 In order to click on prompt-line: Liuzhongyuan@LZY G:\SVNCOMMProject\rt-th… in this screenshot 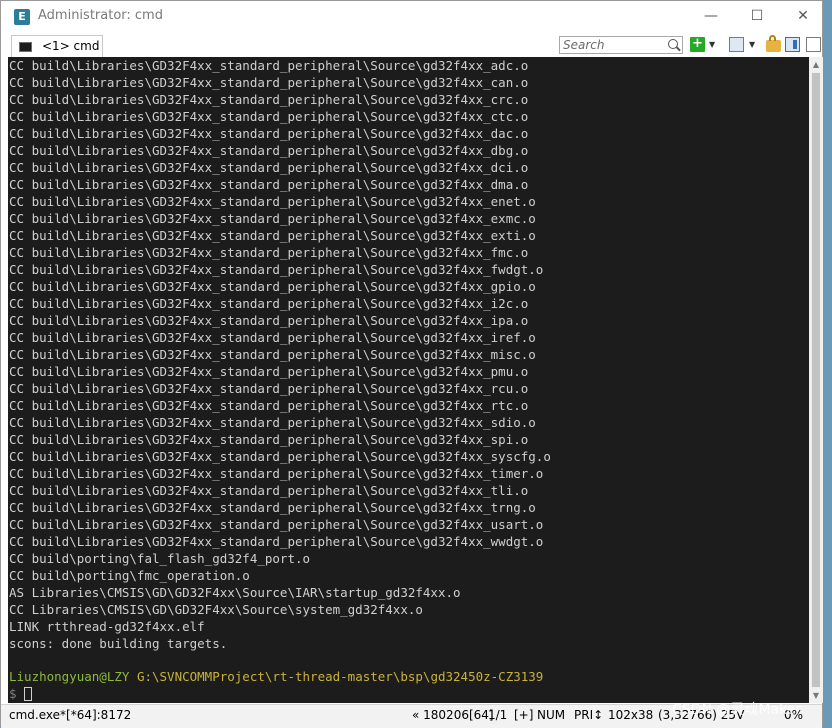, I will do `click(276, 676)`.